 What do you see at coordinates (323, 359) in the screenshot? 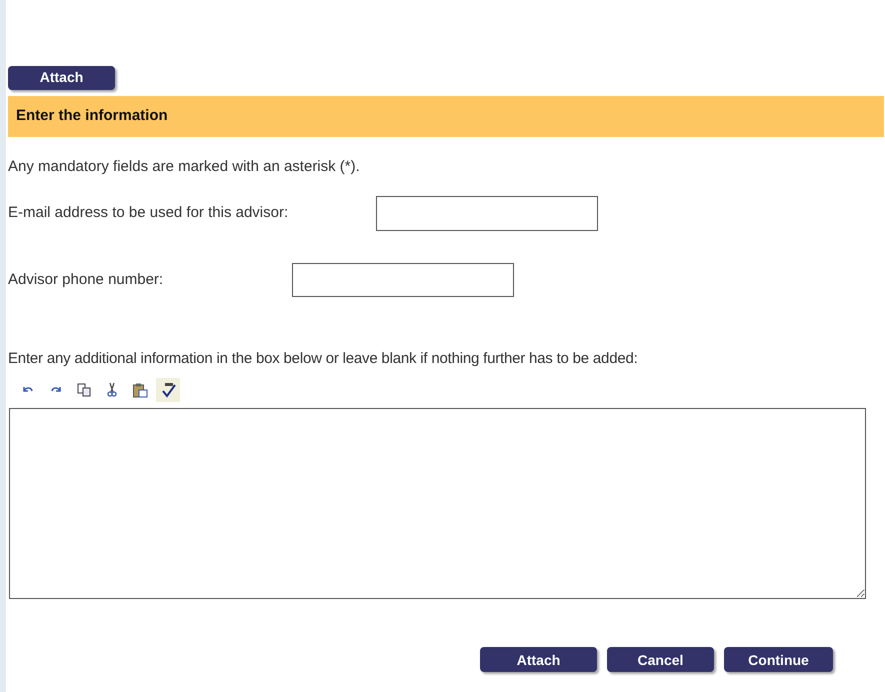
I see `notes-label: Enter any additional information in the box below or leave blank if nothing further has to be added:` at bounding box center [323, 359].